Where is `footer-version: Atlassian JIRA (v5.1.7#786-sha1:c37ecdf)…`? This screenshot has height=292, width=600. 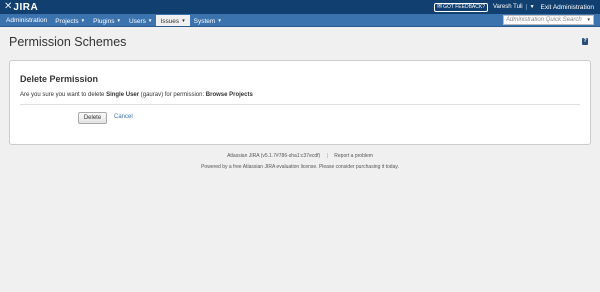
footer-version: Atlassian JIRA (v5.1.7#786-sha1:c37ecdf)… is located at coordinates (300, 156).